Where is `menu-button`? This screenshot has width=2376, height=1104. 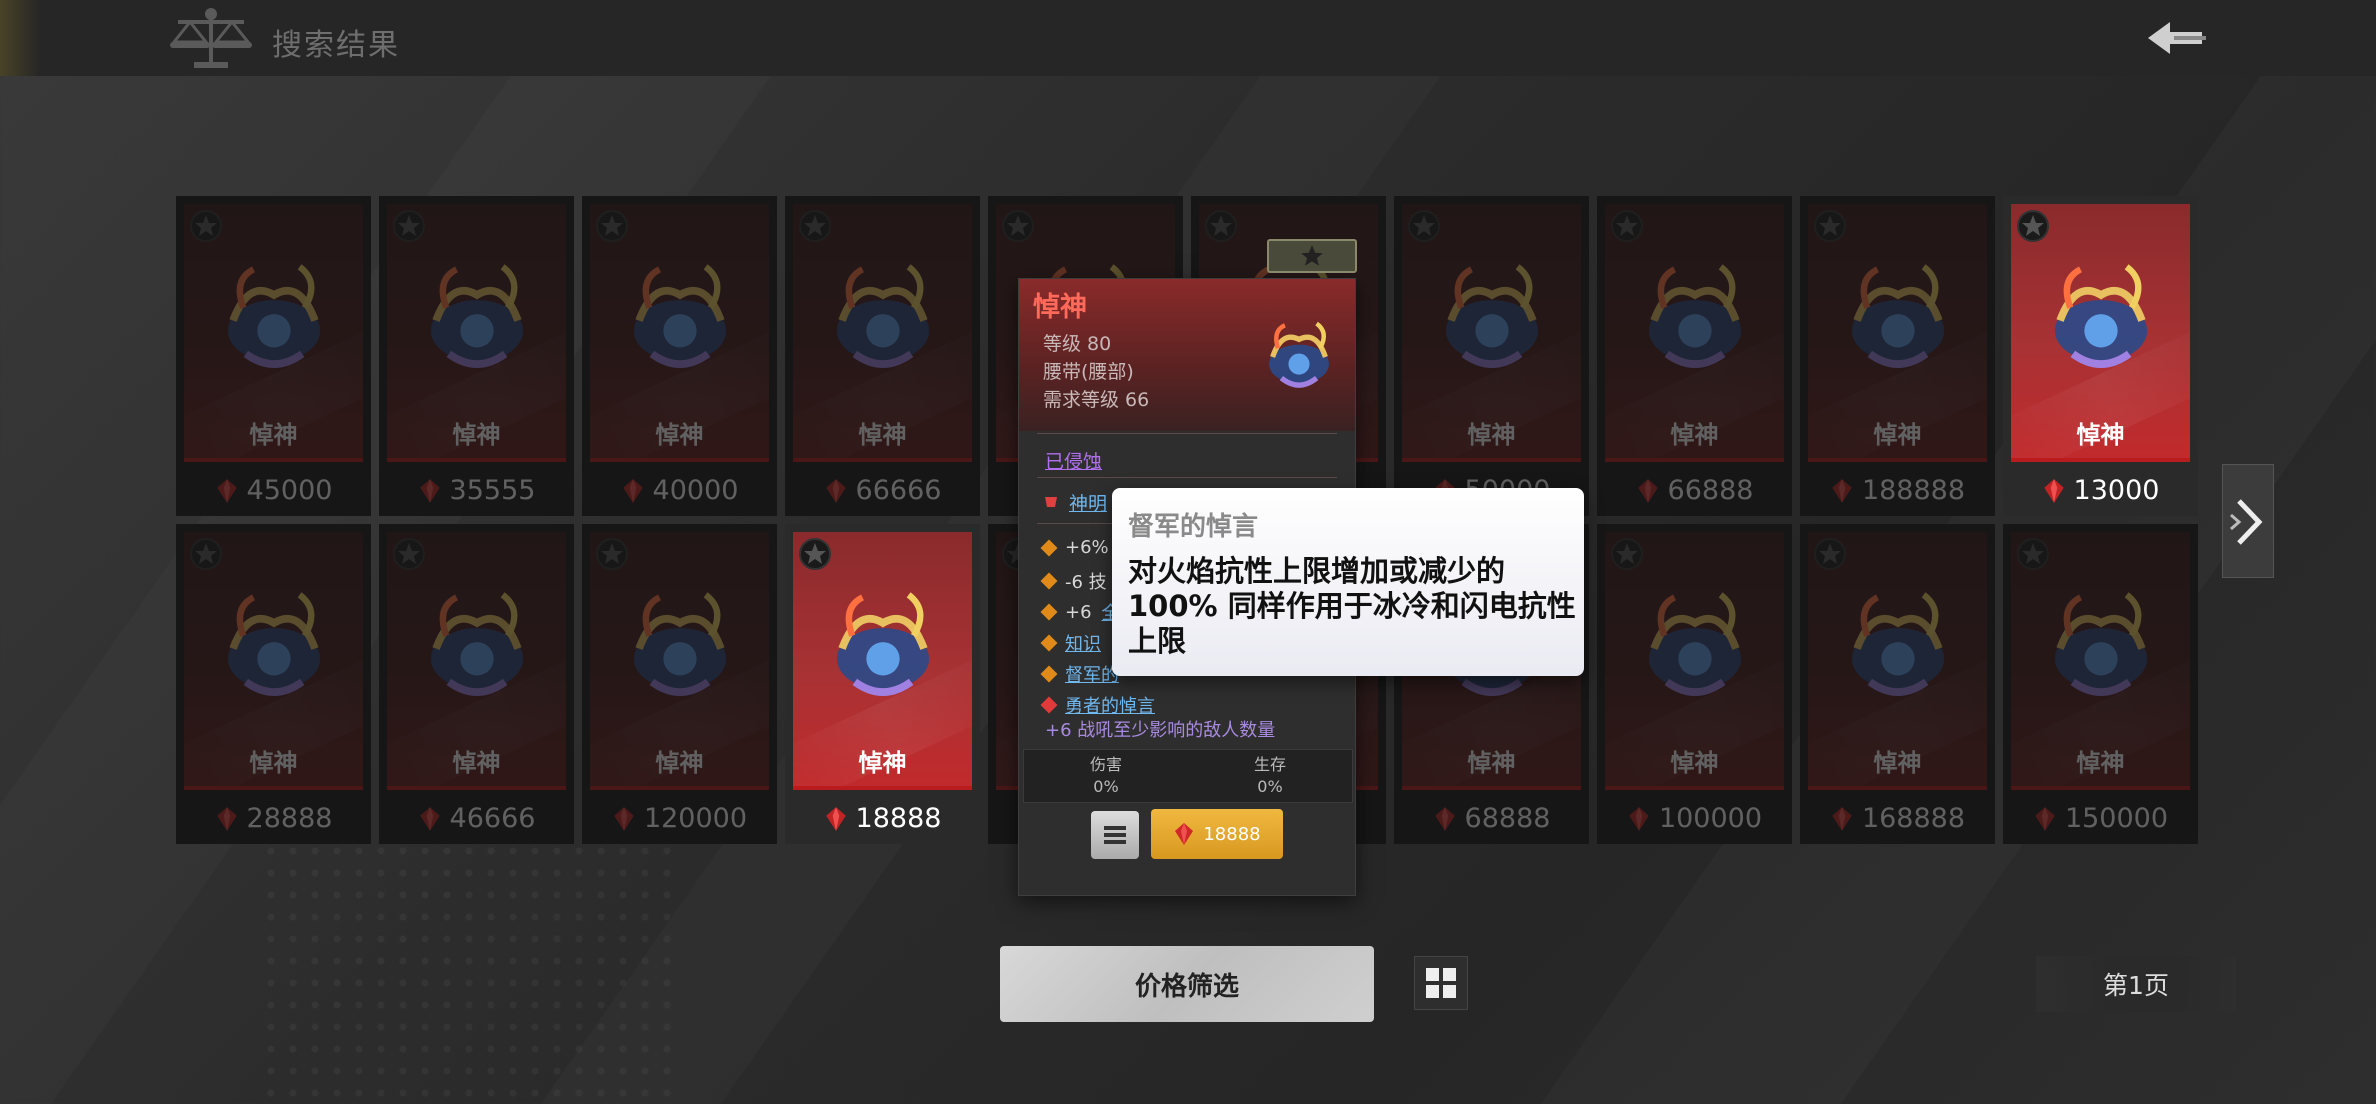 menu-button is located at coordinates (1115, 835).